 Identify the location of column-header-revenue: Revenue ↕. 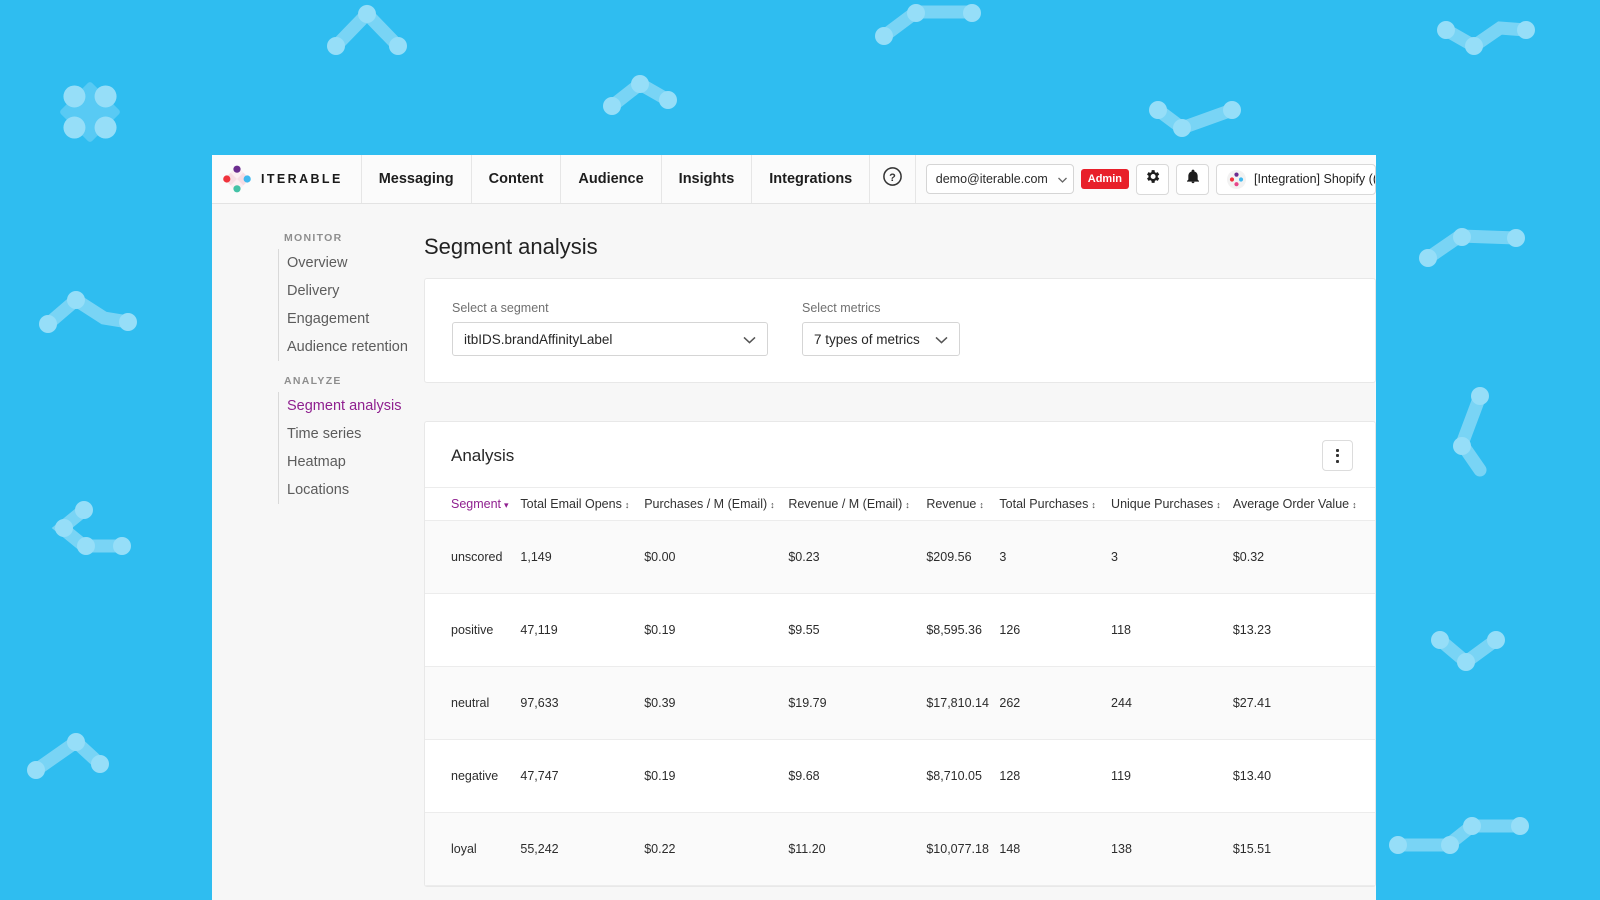
(963, 504).